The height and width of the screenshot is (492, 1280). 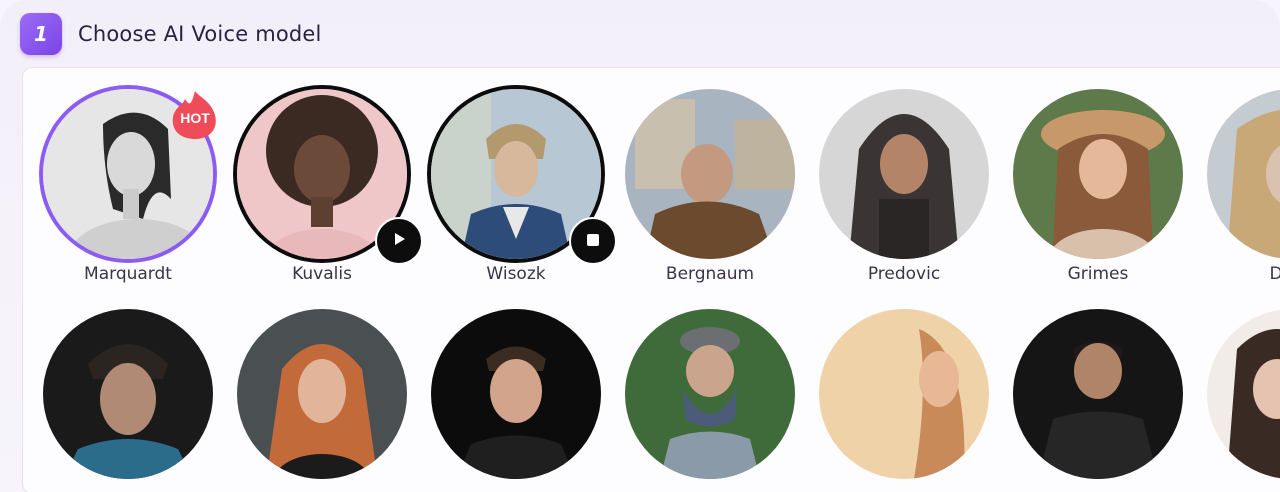 I want to click on voice-name: Wisozk, so click(x=516, y=274).